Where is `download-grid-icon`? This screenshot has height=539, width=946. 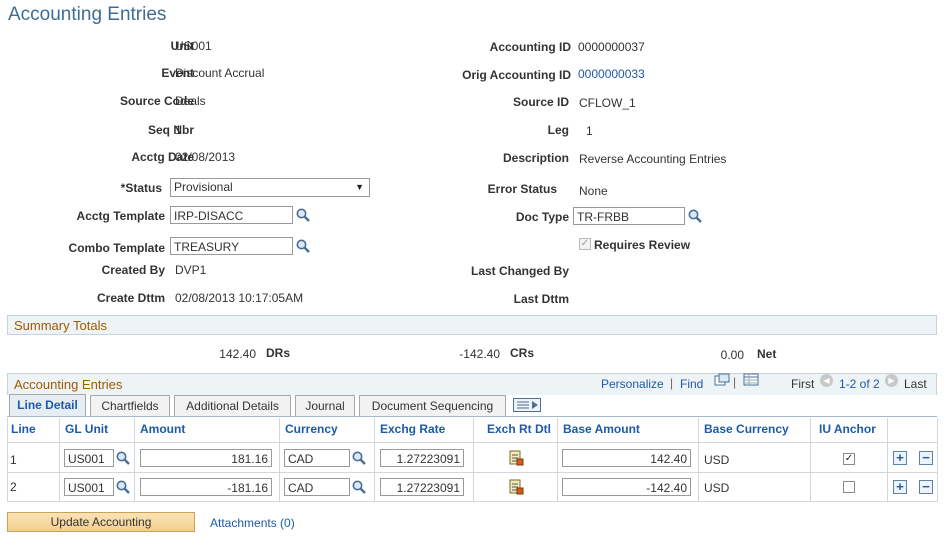 download-grid-icon is located at coordinates (751, 379).